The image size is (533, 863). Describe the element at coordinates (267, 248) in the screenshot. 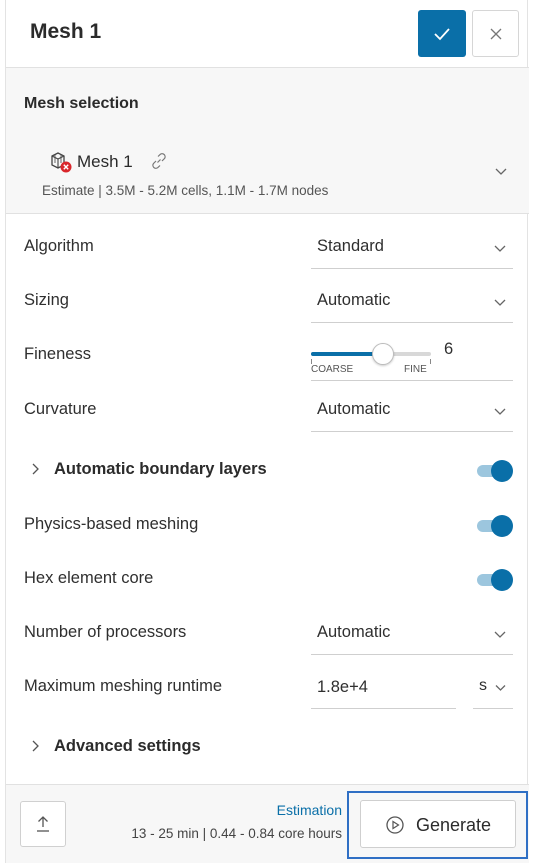

I see `algorithm-row: Algorithm Standard` at that location.